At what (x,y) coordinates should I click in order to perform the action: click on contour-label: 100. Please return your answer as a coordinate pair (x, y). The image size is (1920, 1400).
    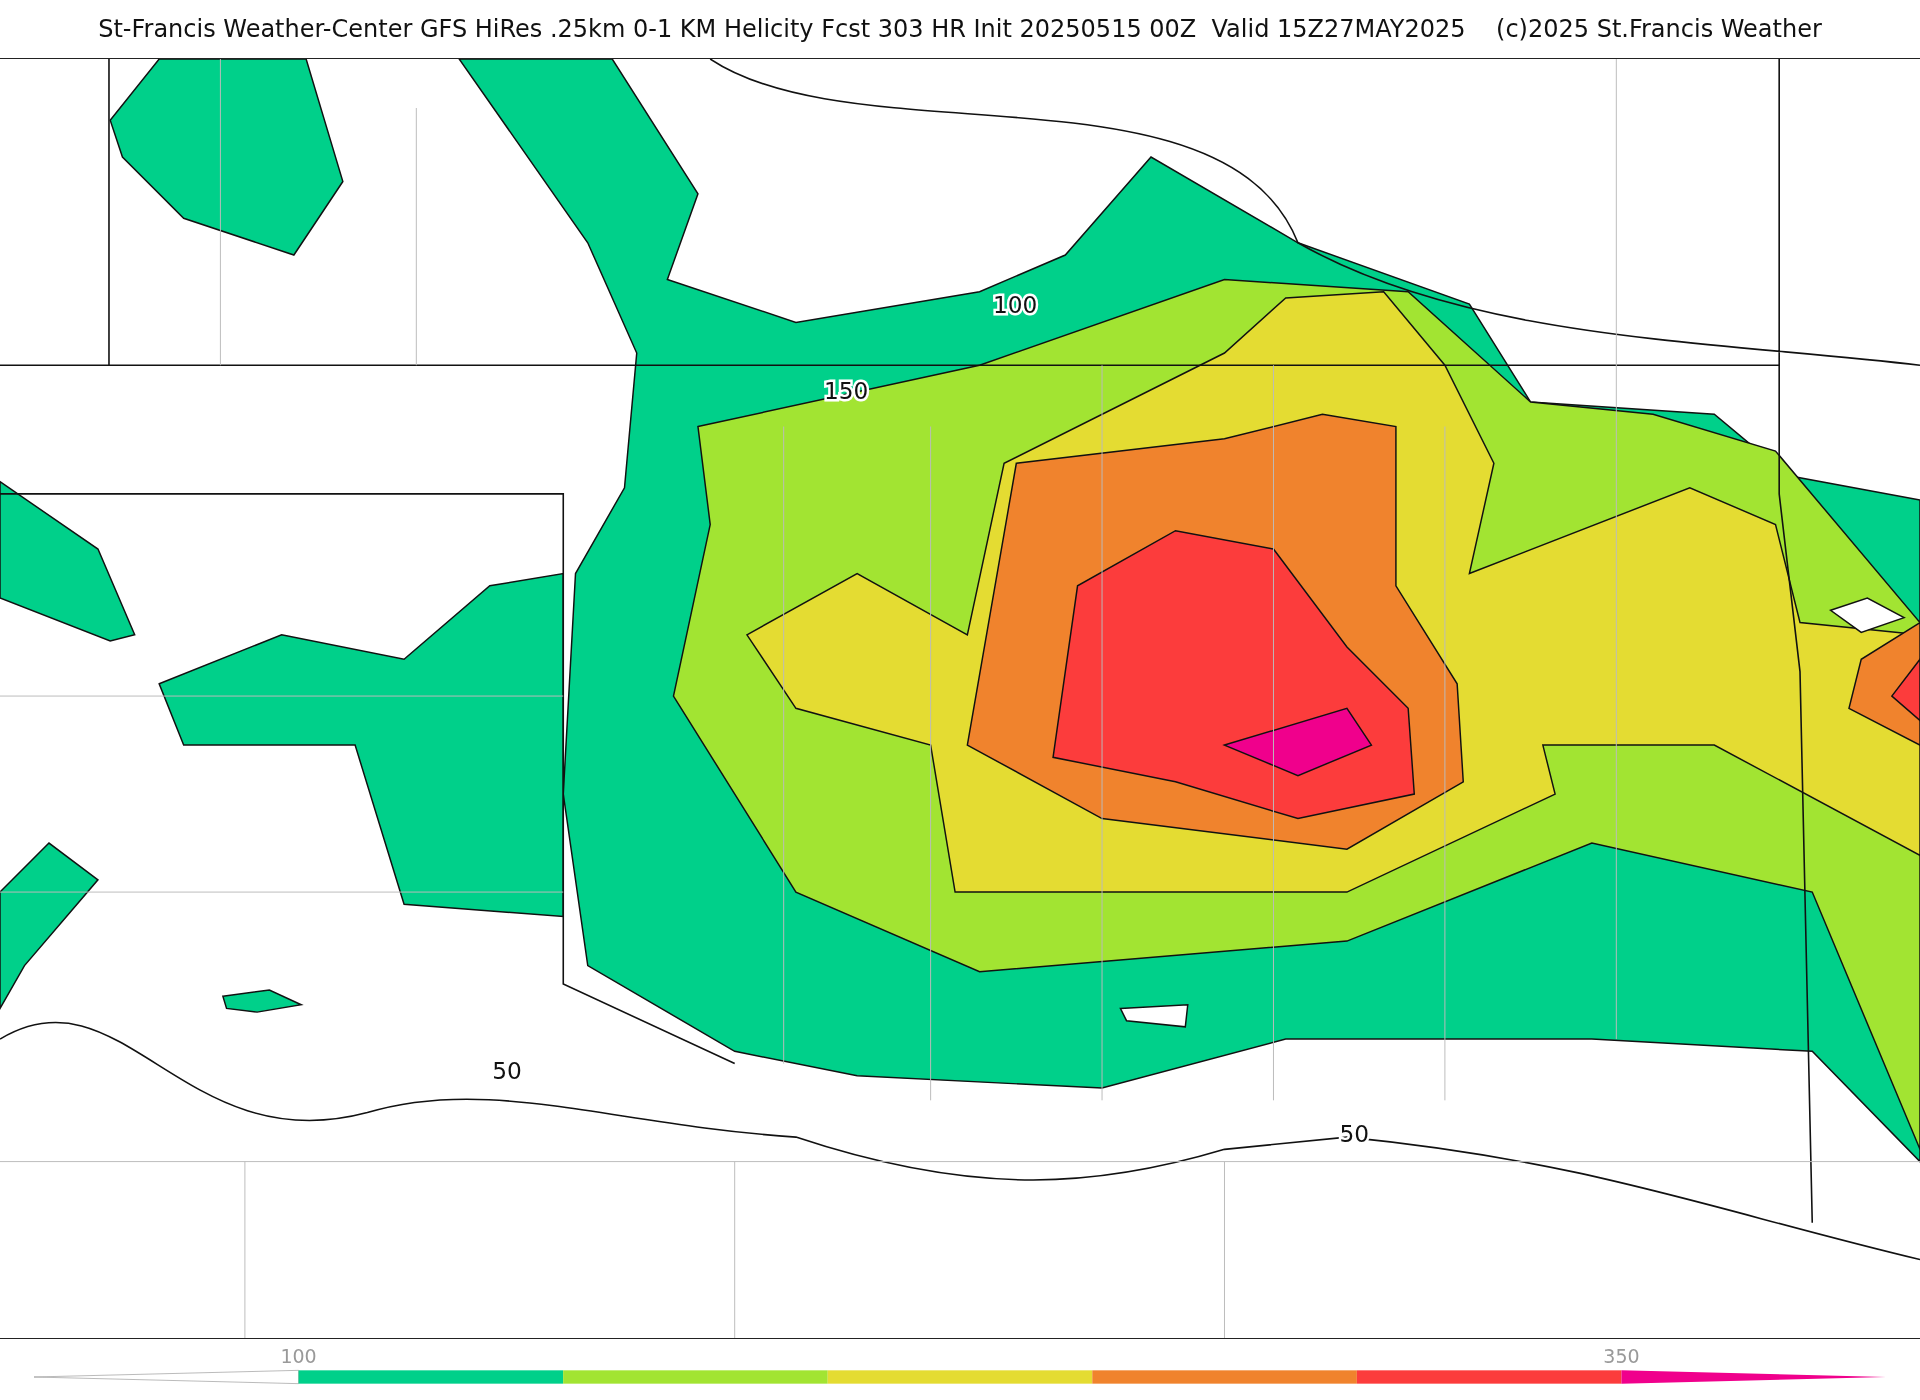
    Looking at the image, I should click on (1015, 304).